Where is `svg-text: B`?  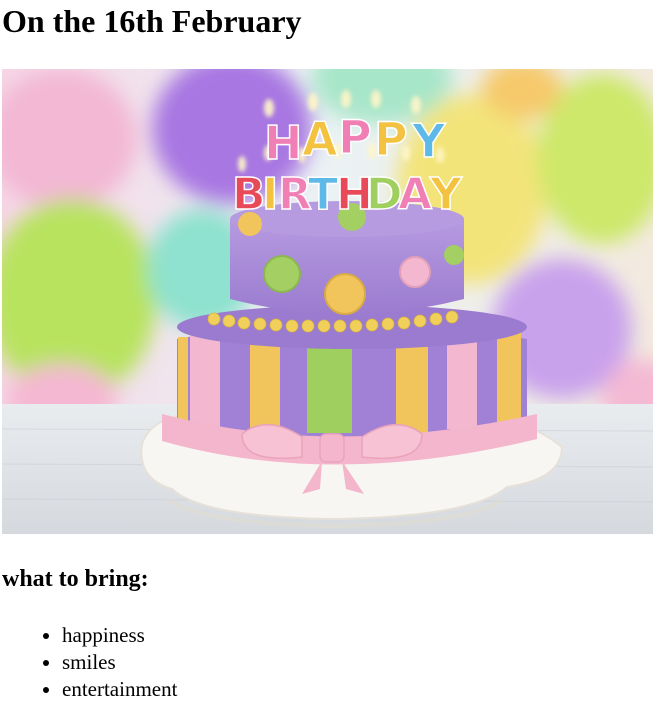 svg-text: B is located at coordinates (249, 194).